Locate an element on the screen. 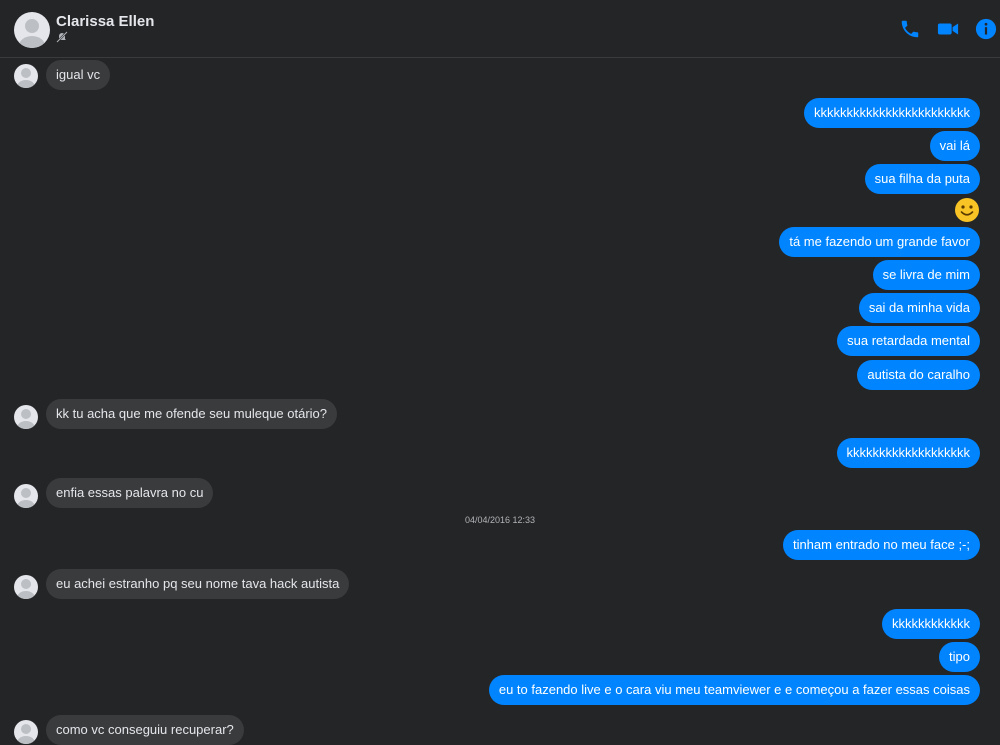 The image size is (1000, 745). conversation-header: Clarissa Ellen is located at coordinates (500, 29).